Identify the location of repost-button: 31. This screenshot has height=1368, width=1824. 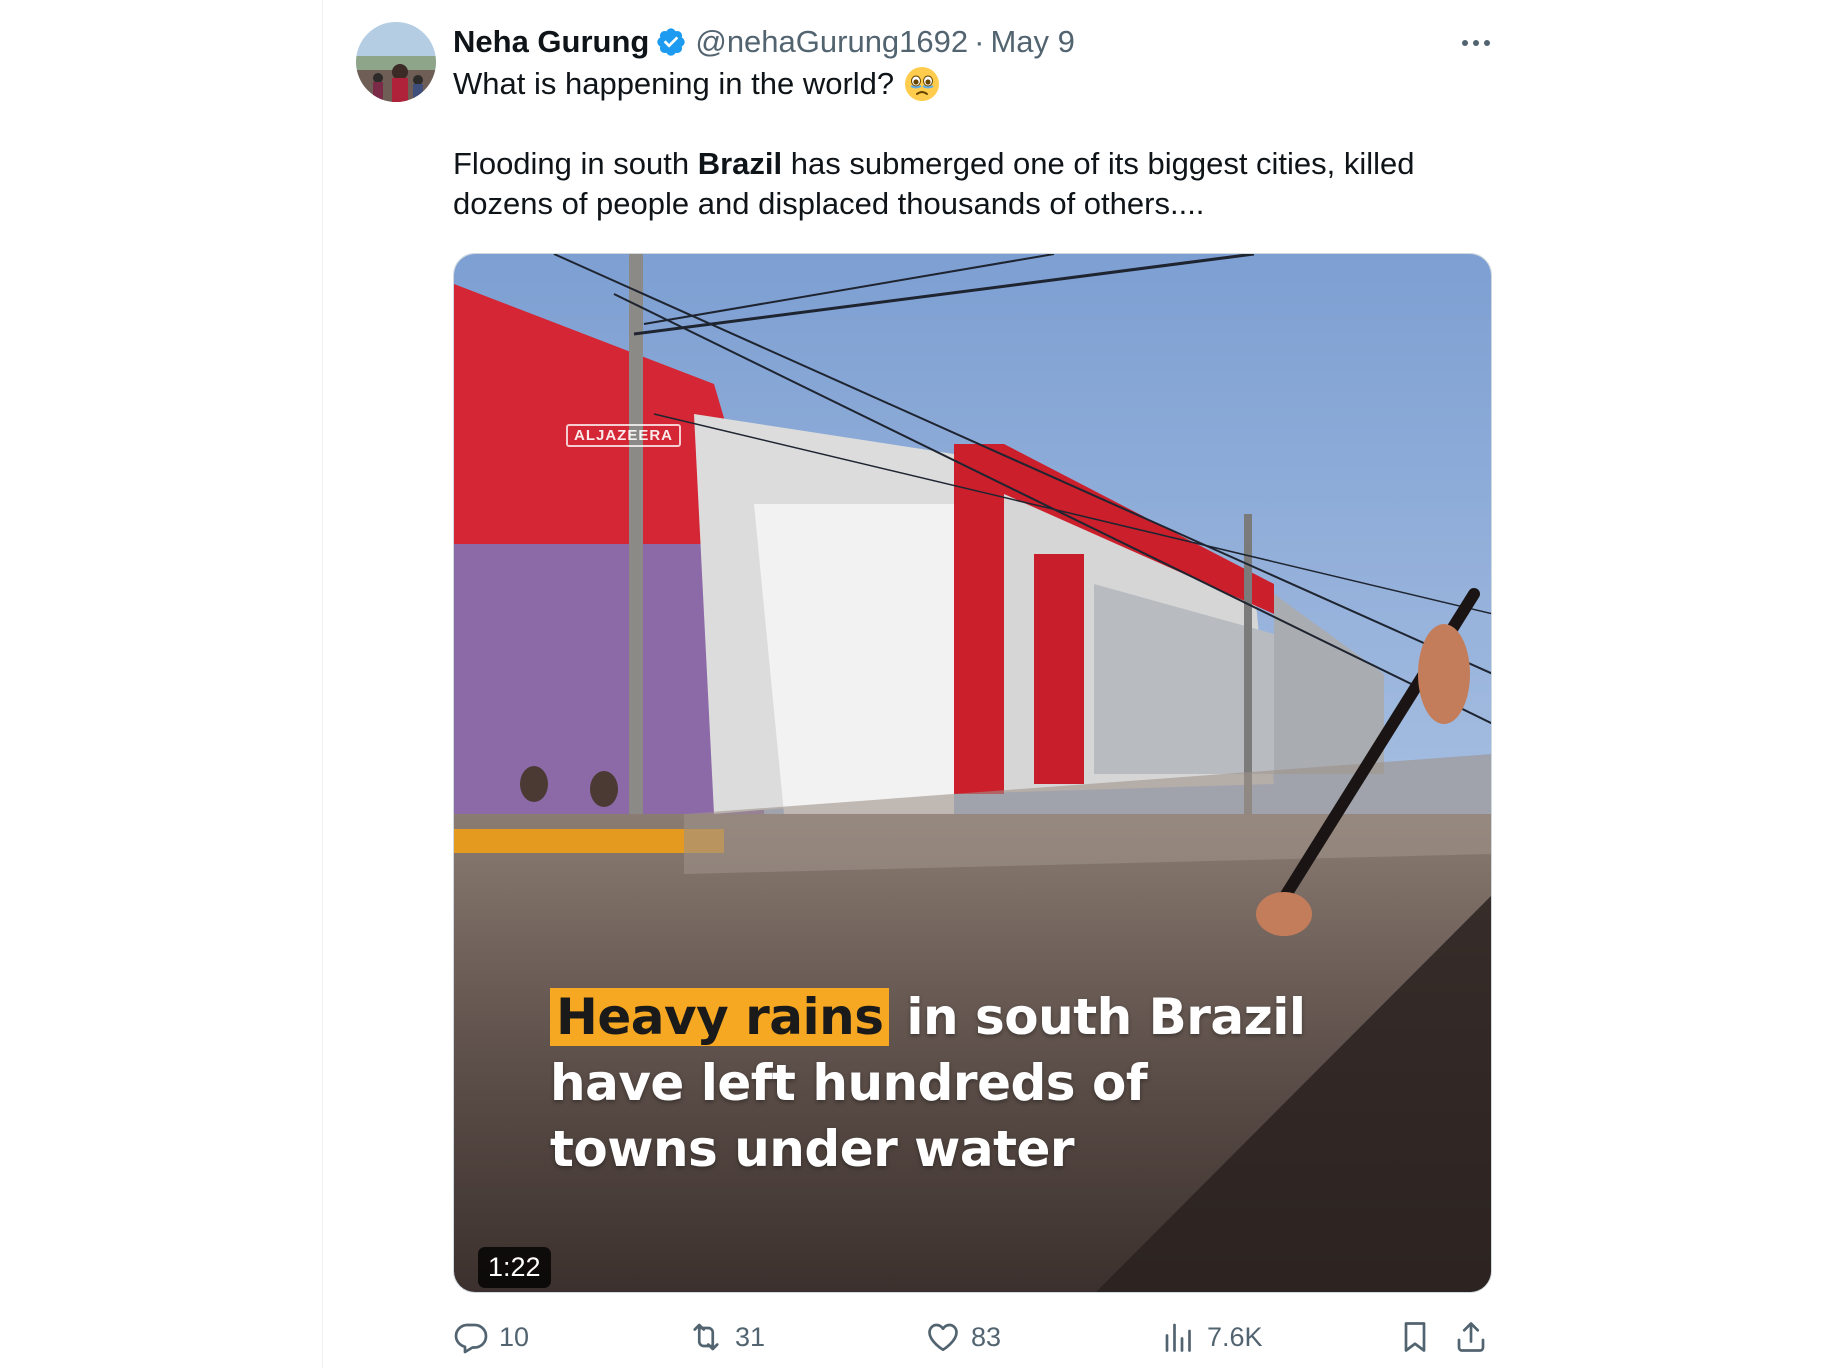
(726, 1337).